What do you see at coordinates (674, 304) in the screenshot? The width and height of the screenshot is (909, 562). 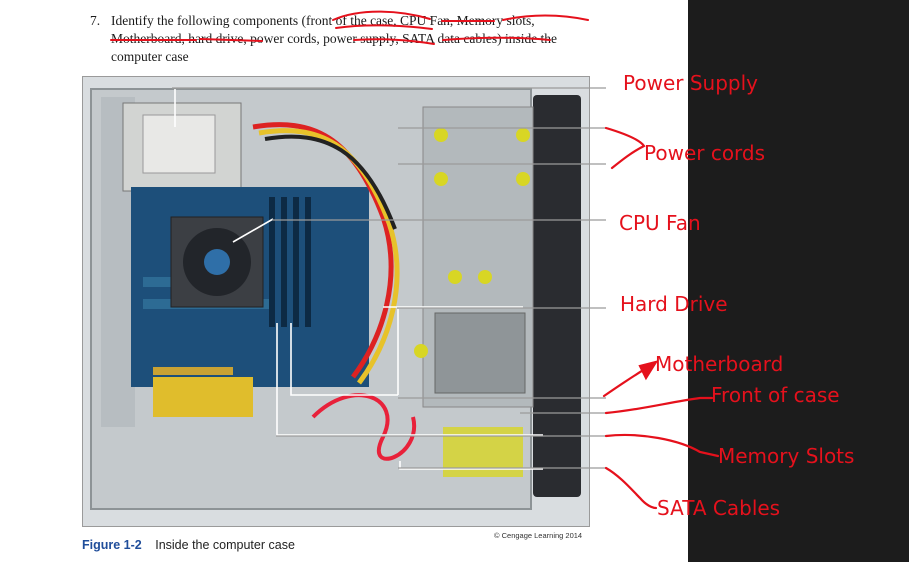 I see `callout-hard-drive: Hard Drive` at bounding box center [674, 304].